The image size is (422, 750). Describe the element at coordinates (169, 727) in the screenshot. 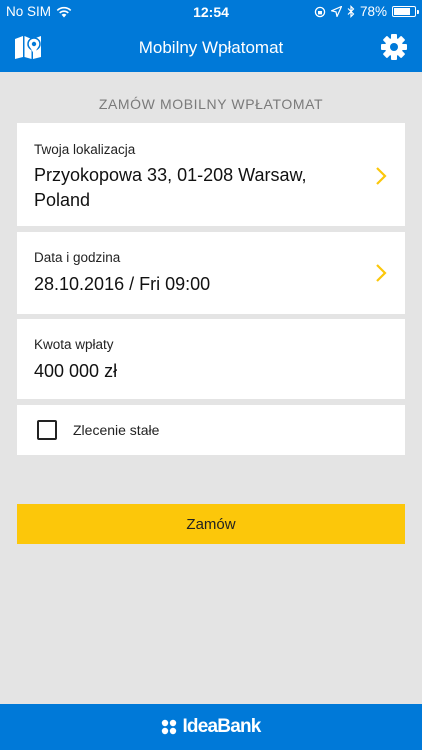

I see `brand-dots-icon` at that location.